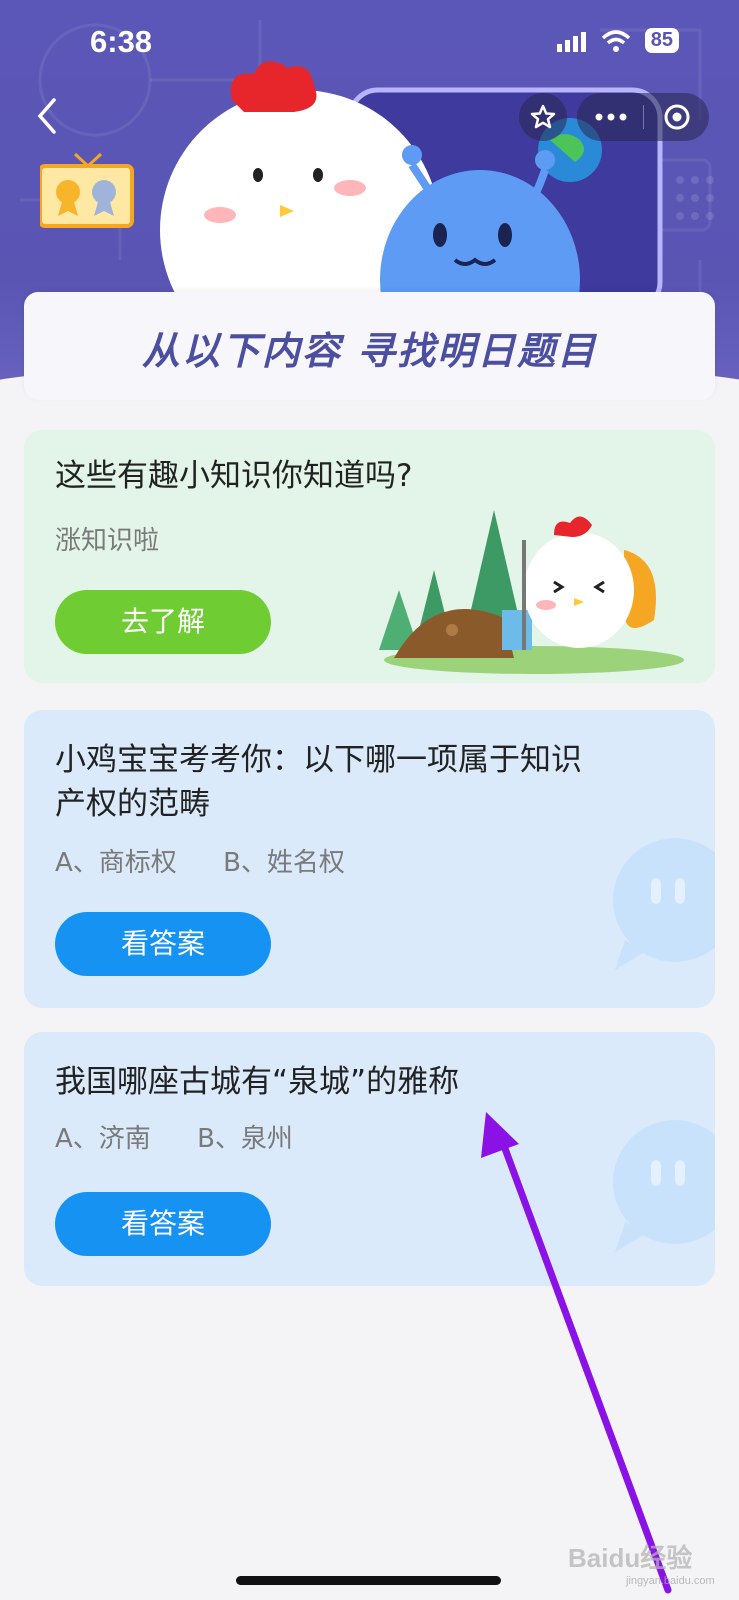  Describe the element at coordinates (615, 40) in the screenshot. I see `wifi-icon` at that location.